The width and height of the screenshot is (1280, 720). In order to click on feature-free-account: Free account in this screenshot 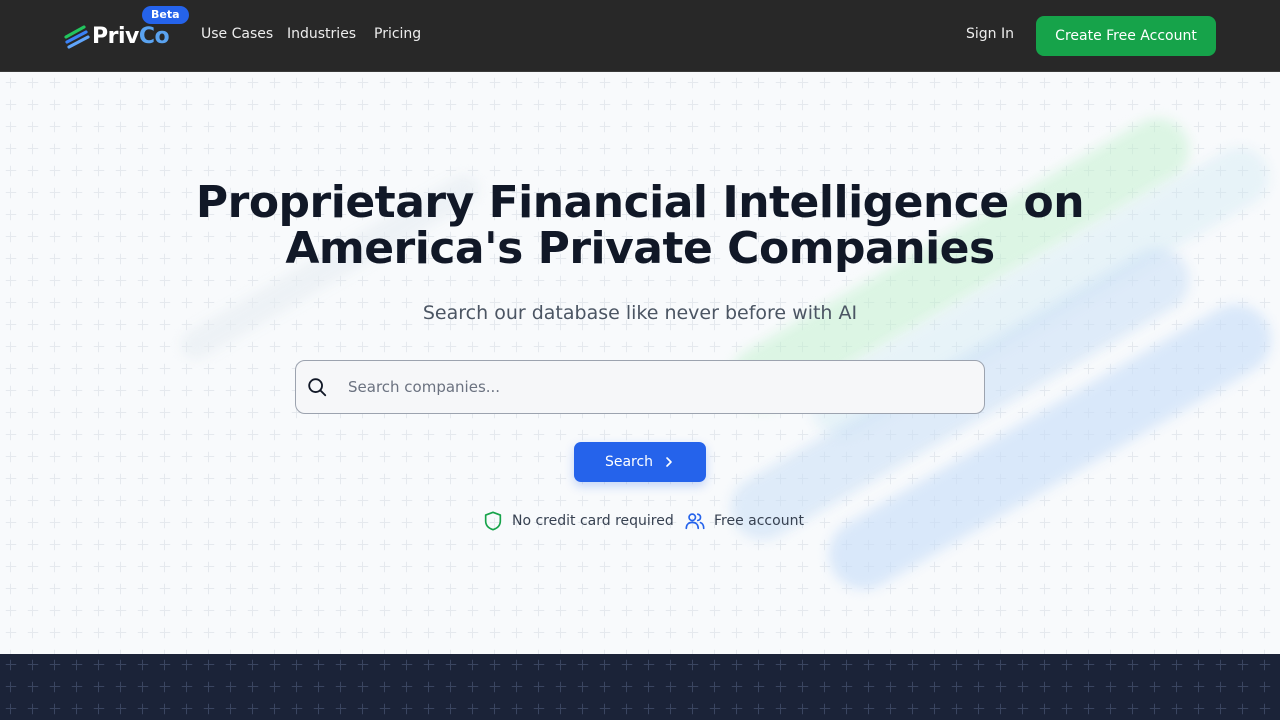, I will do `click(744, 521)`.